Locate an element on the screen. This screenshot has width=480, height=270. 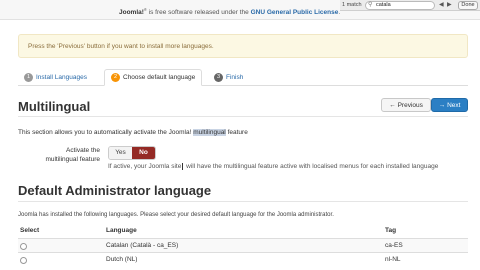
find-input: ⚲ catala is located at coordinates (400, 5).